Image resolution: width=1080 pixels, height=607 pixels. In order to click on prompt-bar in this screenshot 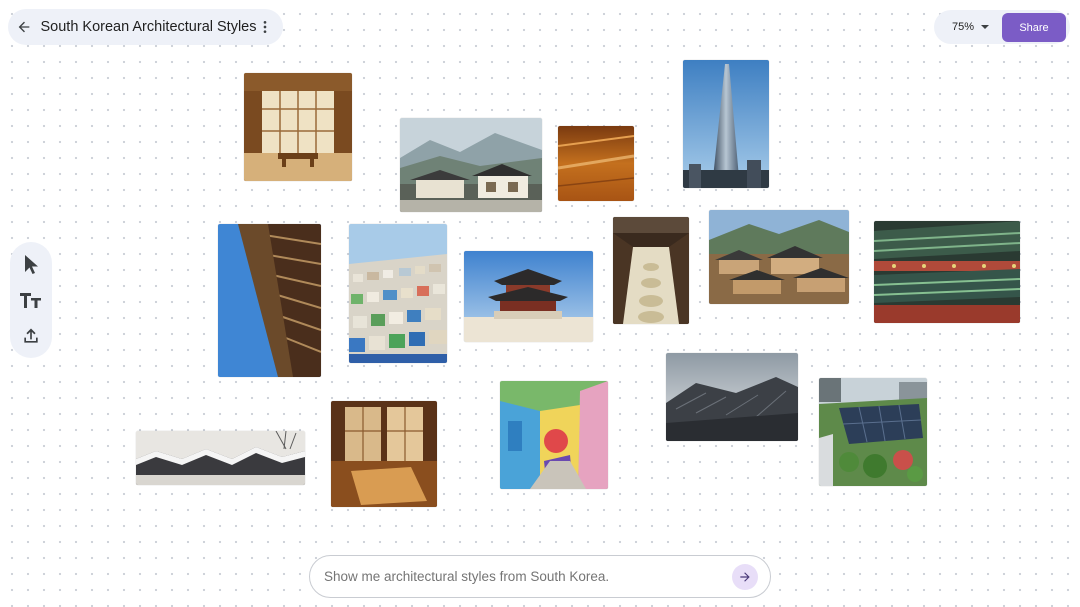, I will do `click(540, 576)`.